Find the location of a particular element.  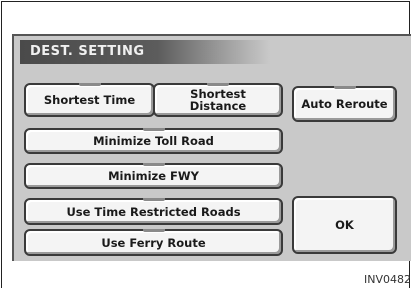

shortest-distance-button: Shortest Distance is located at coordinates (218, 100).